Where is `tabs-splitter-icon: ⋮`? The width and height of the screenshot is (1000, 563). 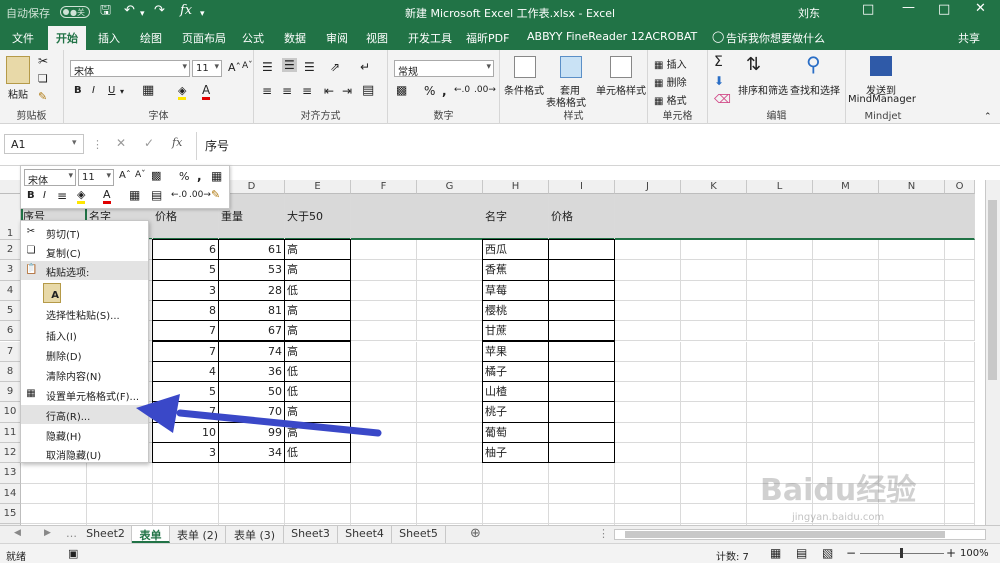
tabs-splitter-icon: ⋮ is located at coordinates (603, 533).